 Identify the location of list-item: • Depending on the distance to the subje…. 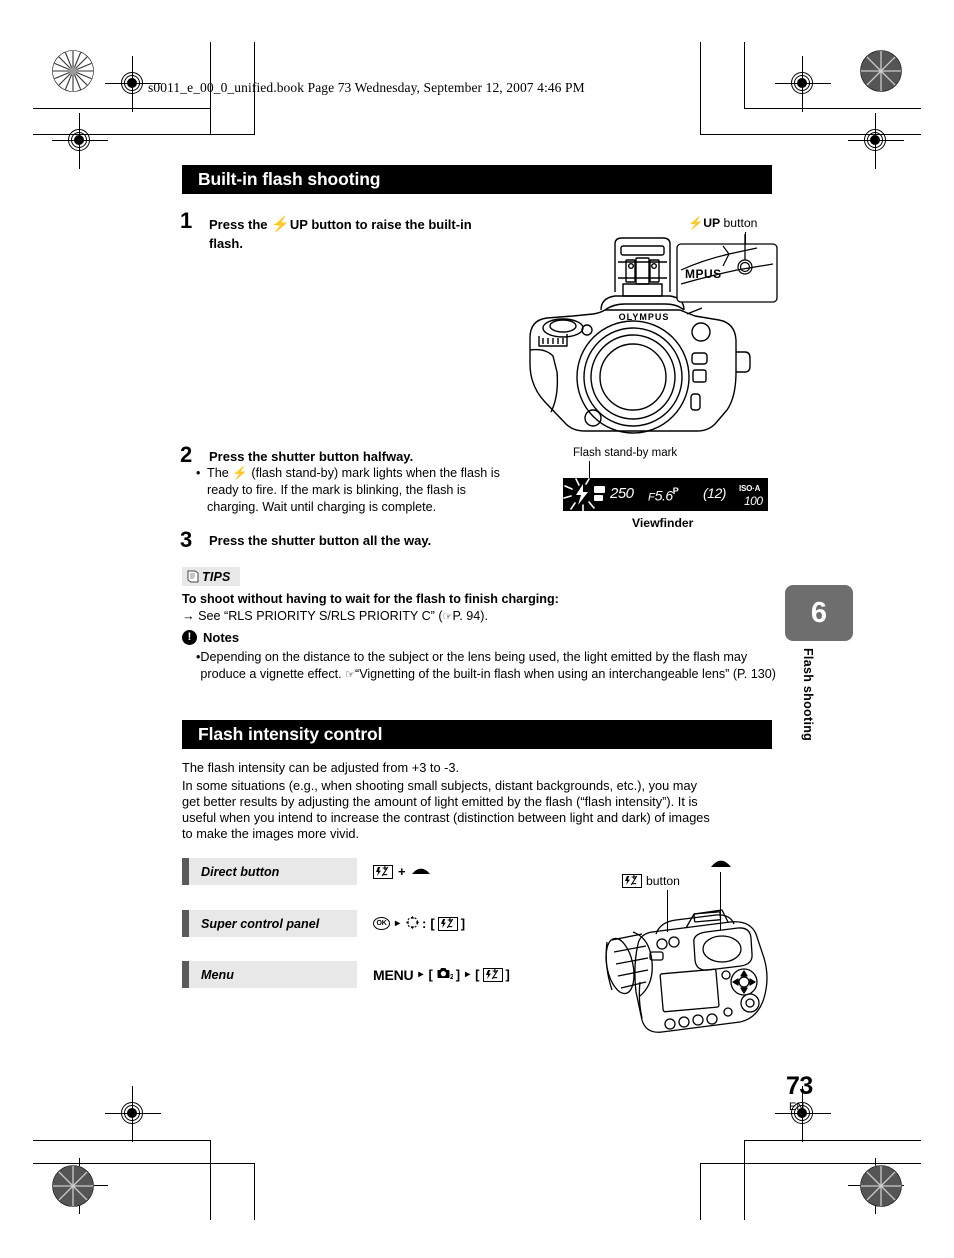
(486, 666).